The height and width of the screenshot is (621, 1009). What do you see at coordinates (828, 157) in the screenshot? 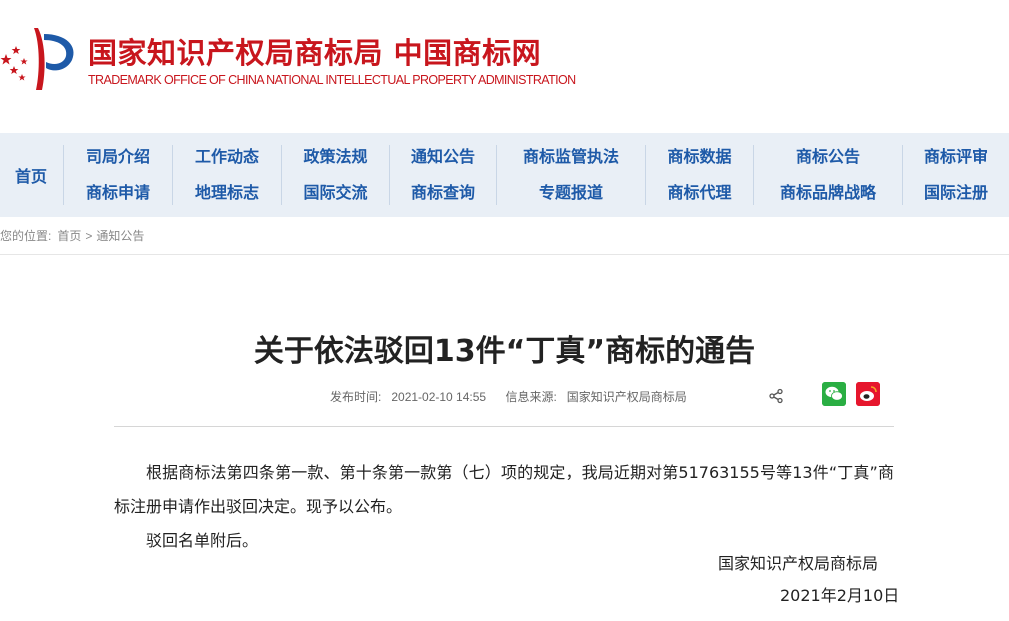
I see `nav-item-trademark-announcements: 商标公告` at bounding box center [828, 157].